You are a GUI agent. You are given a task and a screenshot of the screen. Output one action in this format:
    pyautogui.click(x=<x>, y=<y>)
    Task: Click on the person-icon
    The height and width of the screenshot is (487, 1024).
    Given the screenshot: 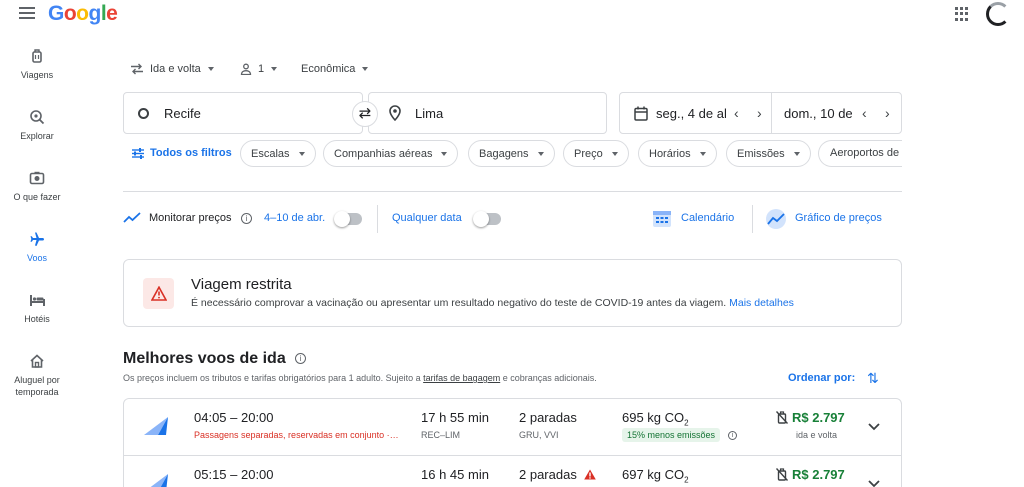 What is the action you would take?
    pyautogui.click(x=246, y=69)
    